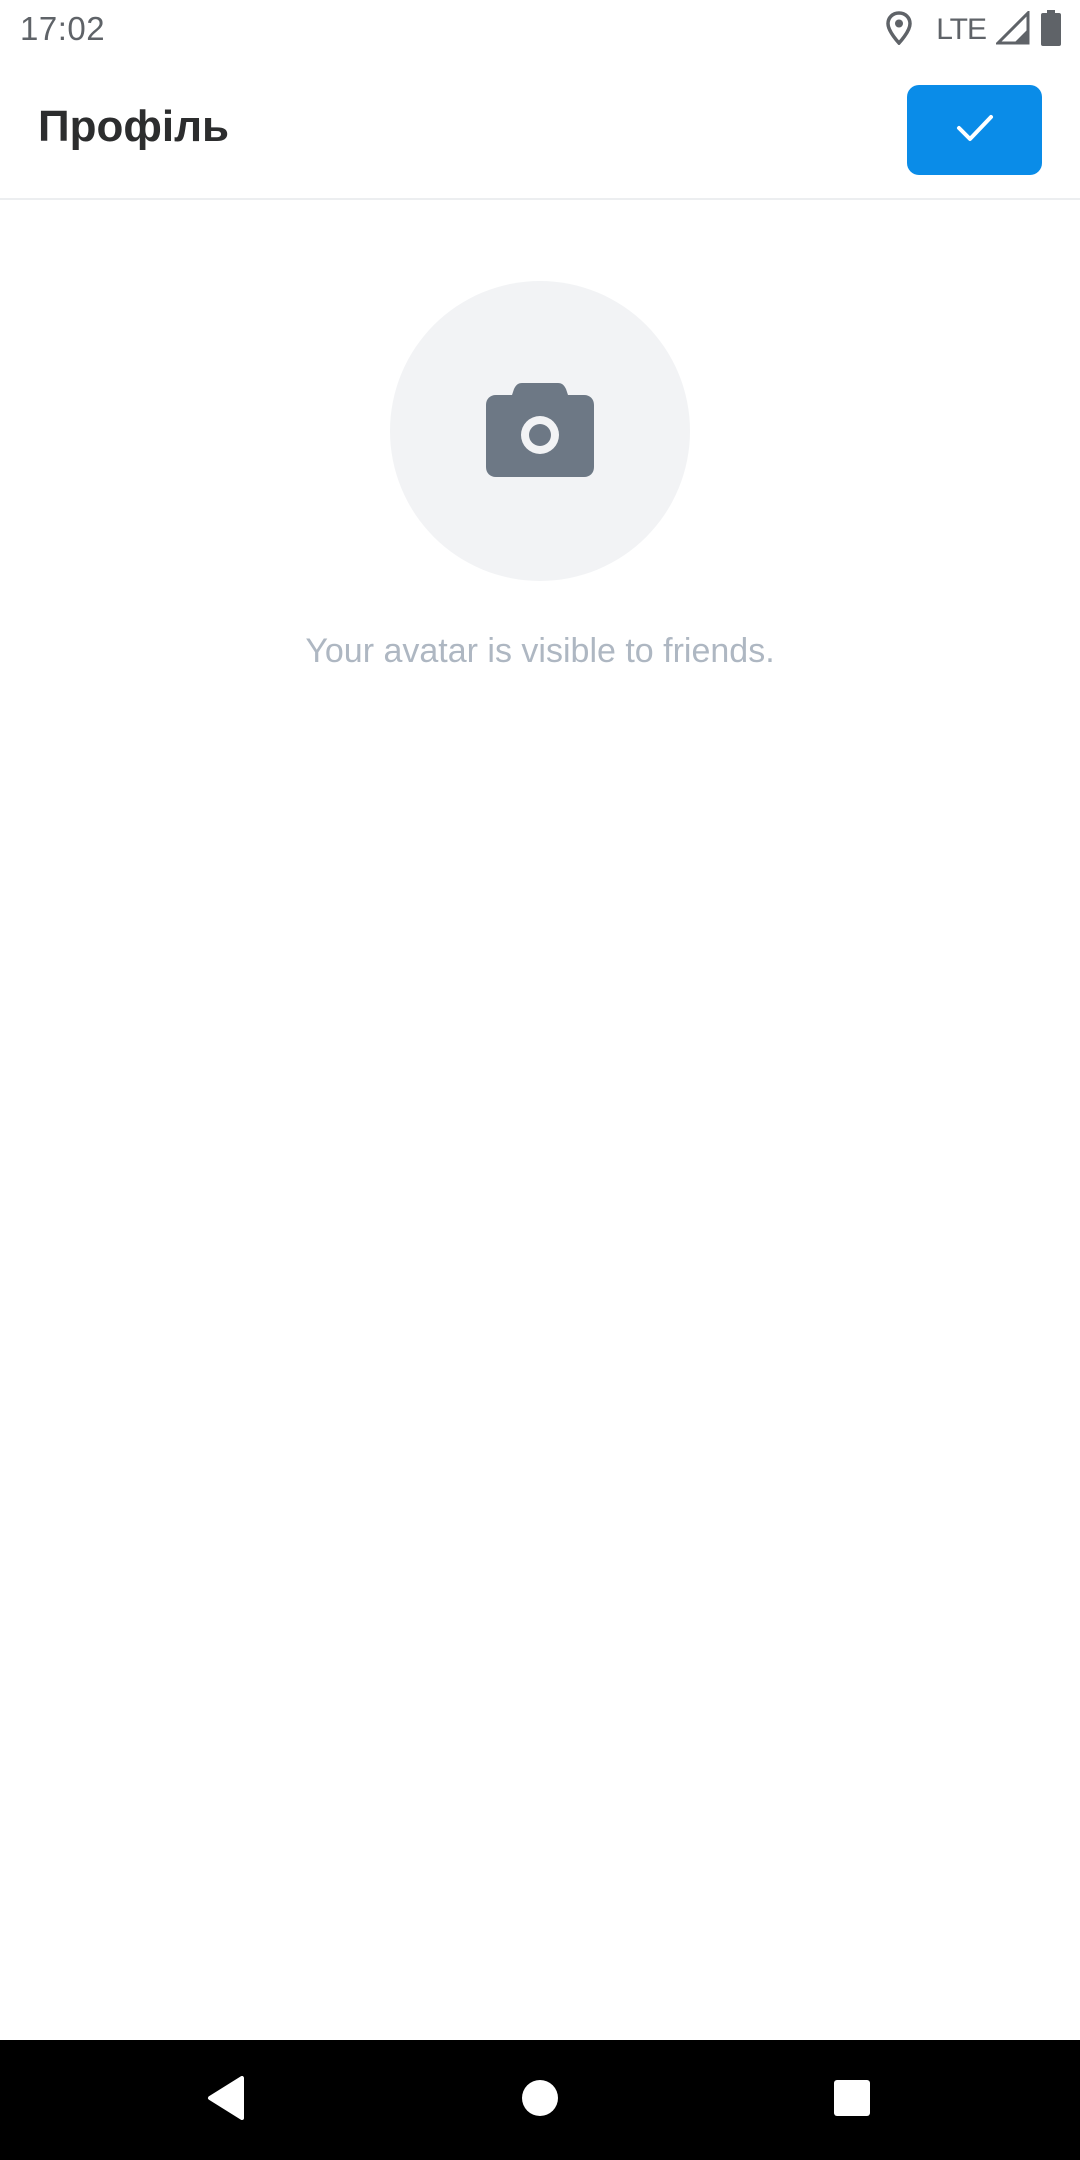 The width and height of the screenshot is (1080, 2160). What do you see at coordinates (134, 126) in the screenshot?
I see `page-title: Профіль` at bounding box center [134, 126].